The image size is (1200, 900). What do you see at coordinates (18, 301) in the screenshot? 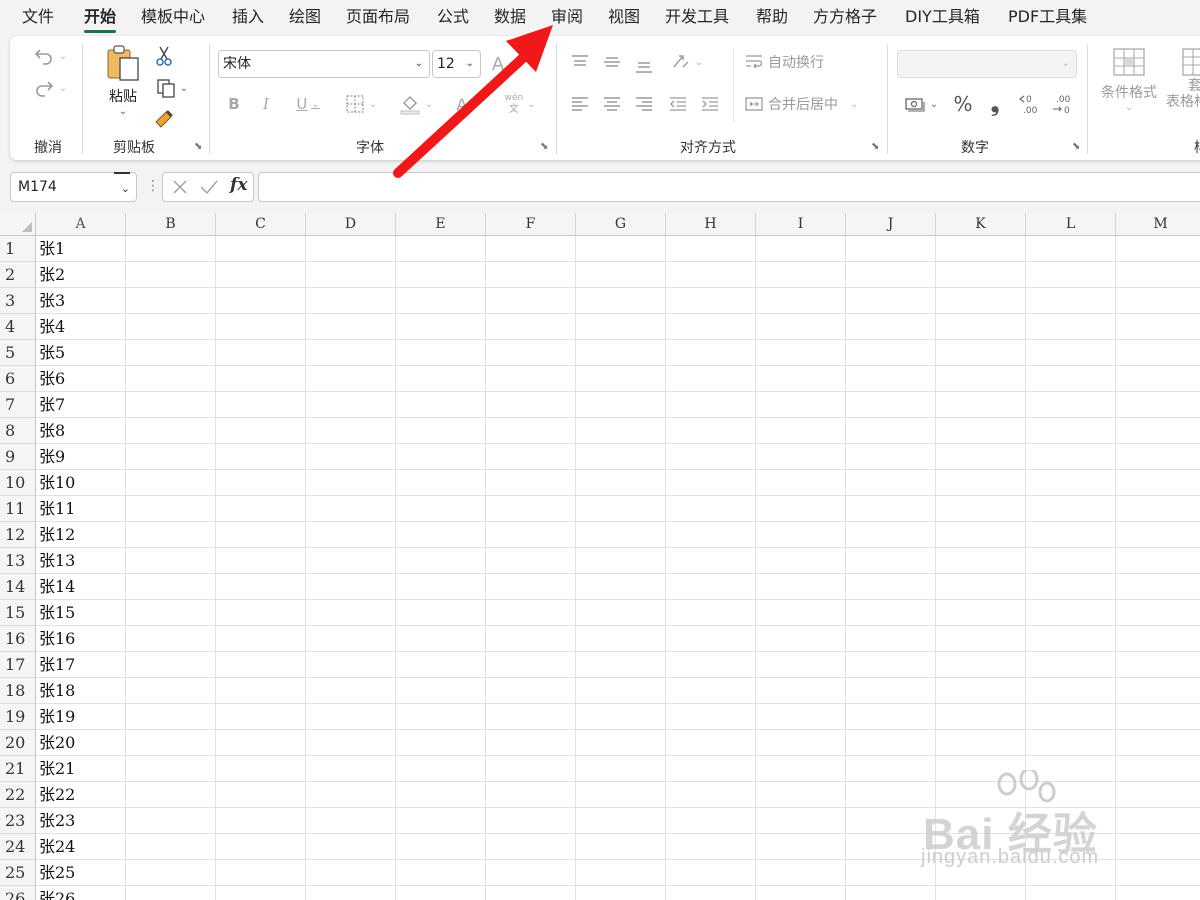
I see `row-header: 3` at bounding box center [18, 301].